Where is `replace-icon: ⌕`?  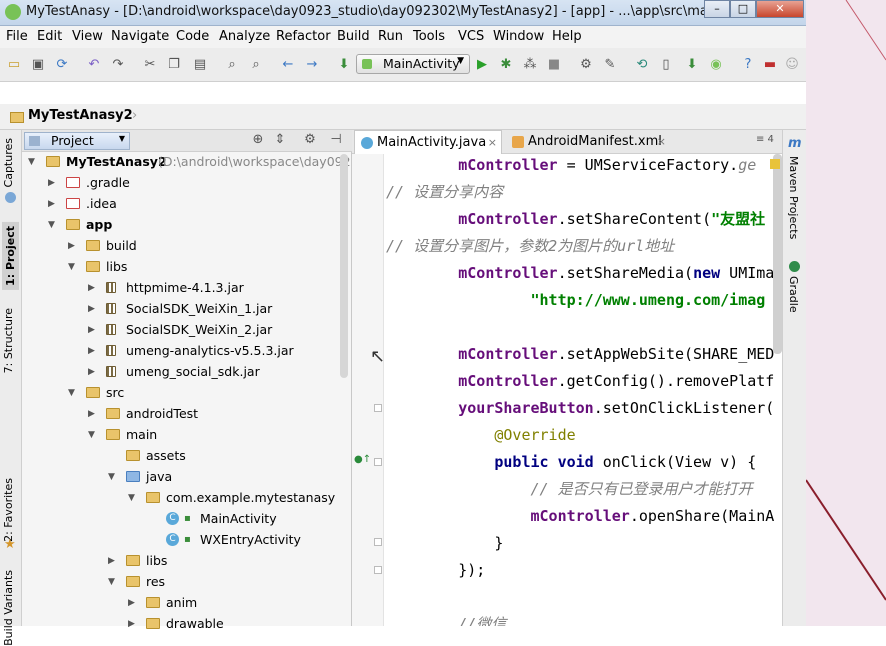 replace-icon: ⌕ is located at coordinates (256, 65).